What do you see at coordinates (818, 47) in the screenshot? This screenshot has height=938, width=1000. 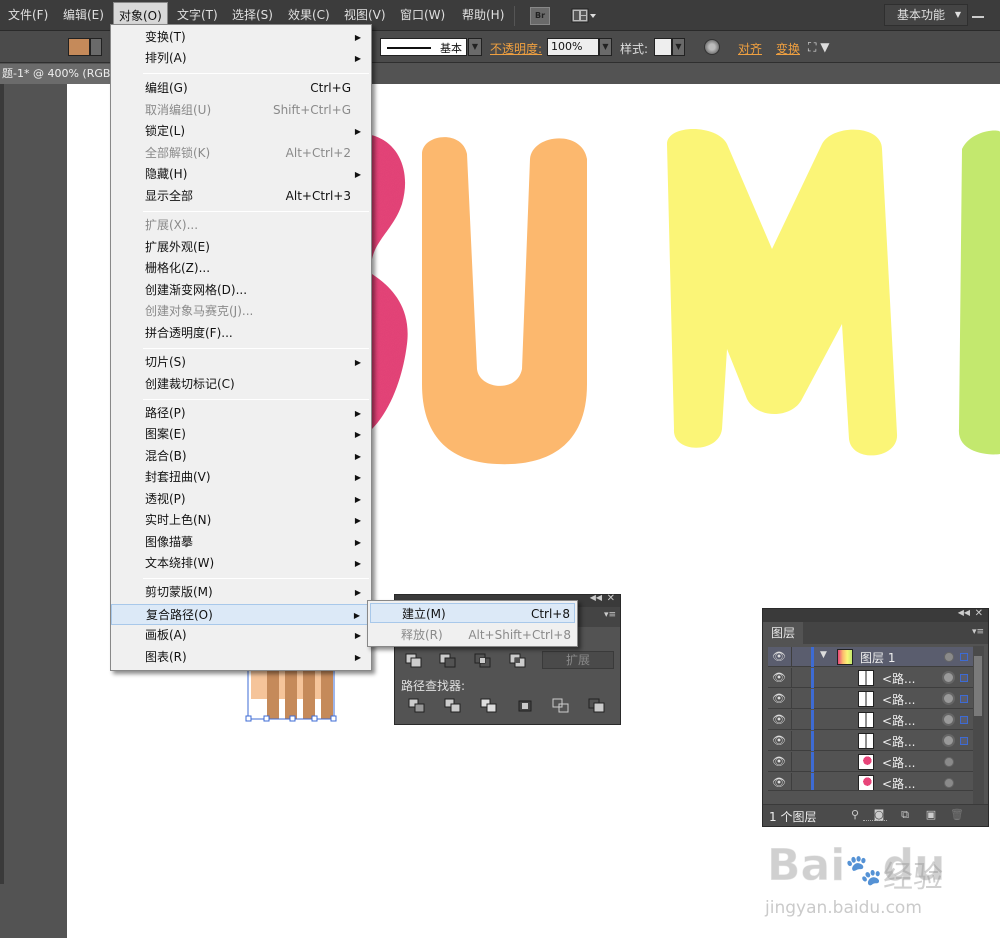 I see `isolate-group-icon: ⛶ ▼` at bounding box center [818, 47].